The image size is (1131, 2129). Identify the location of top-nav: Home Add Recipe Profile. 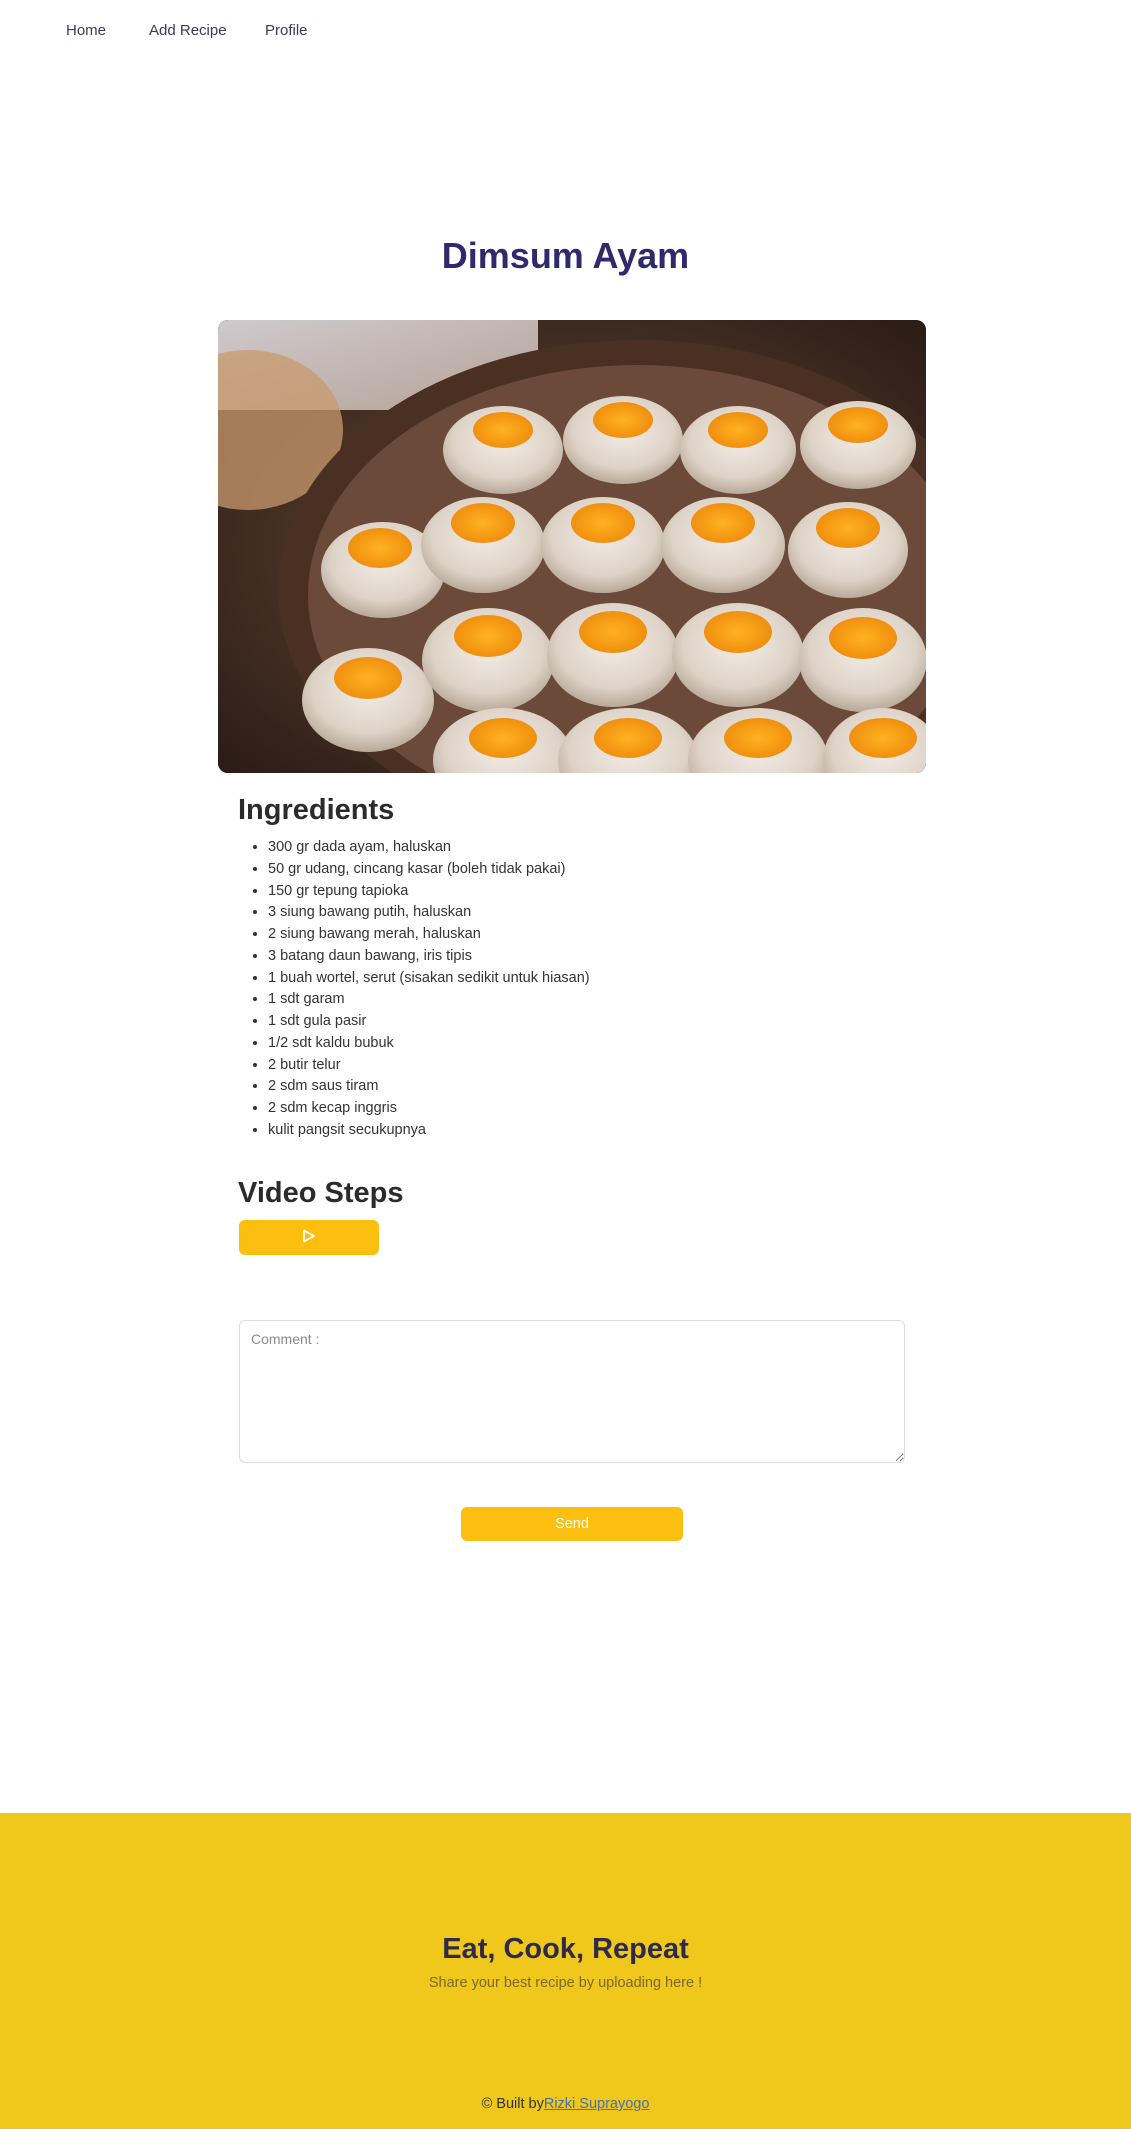
(565, 33).